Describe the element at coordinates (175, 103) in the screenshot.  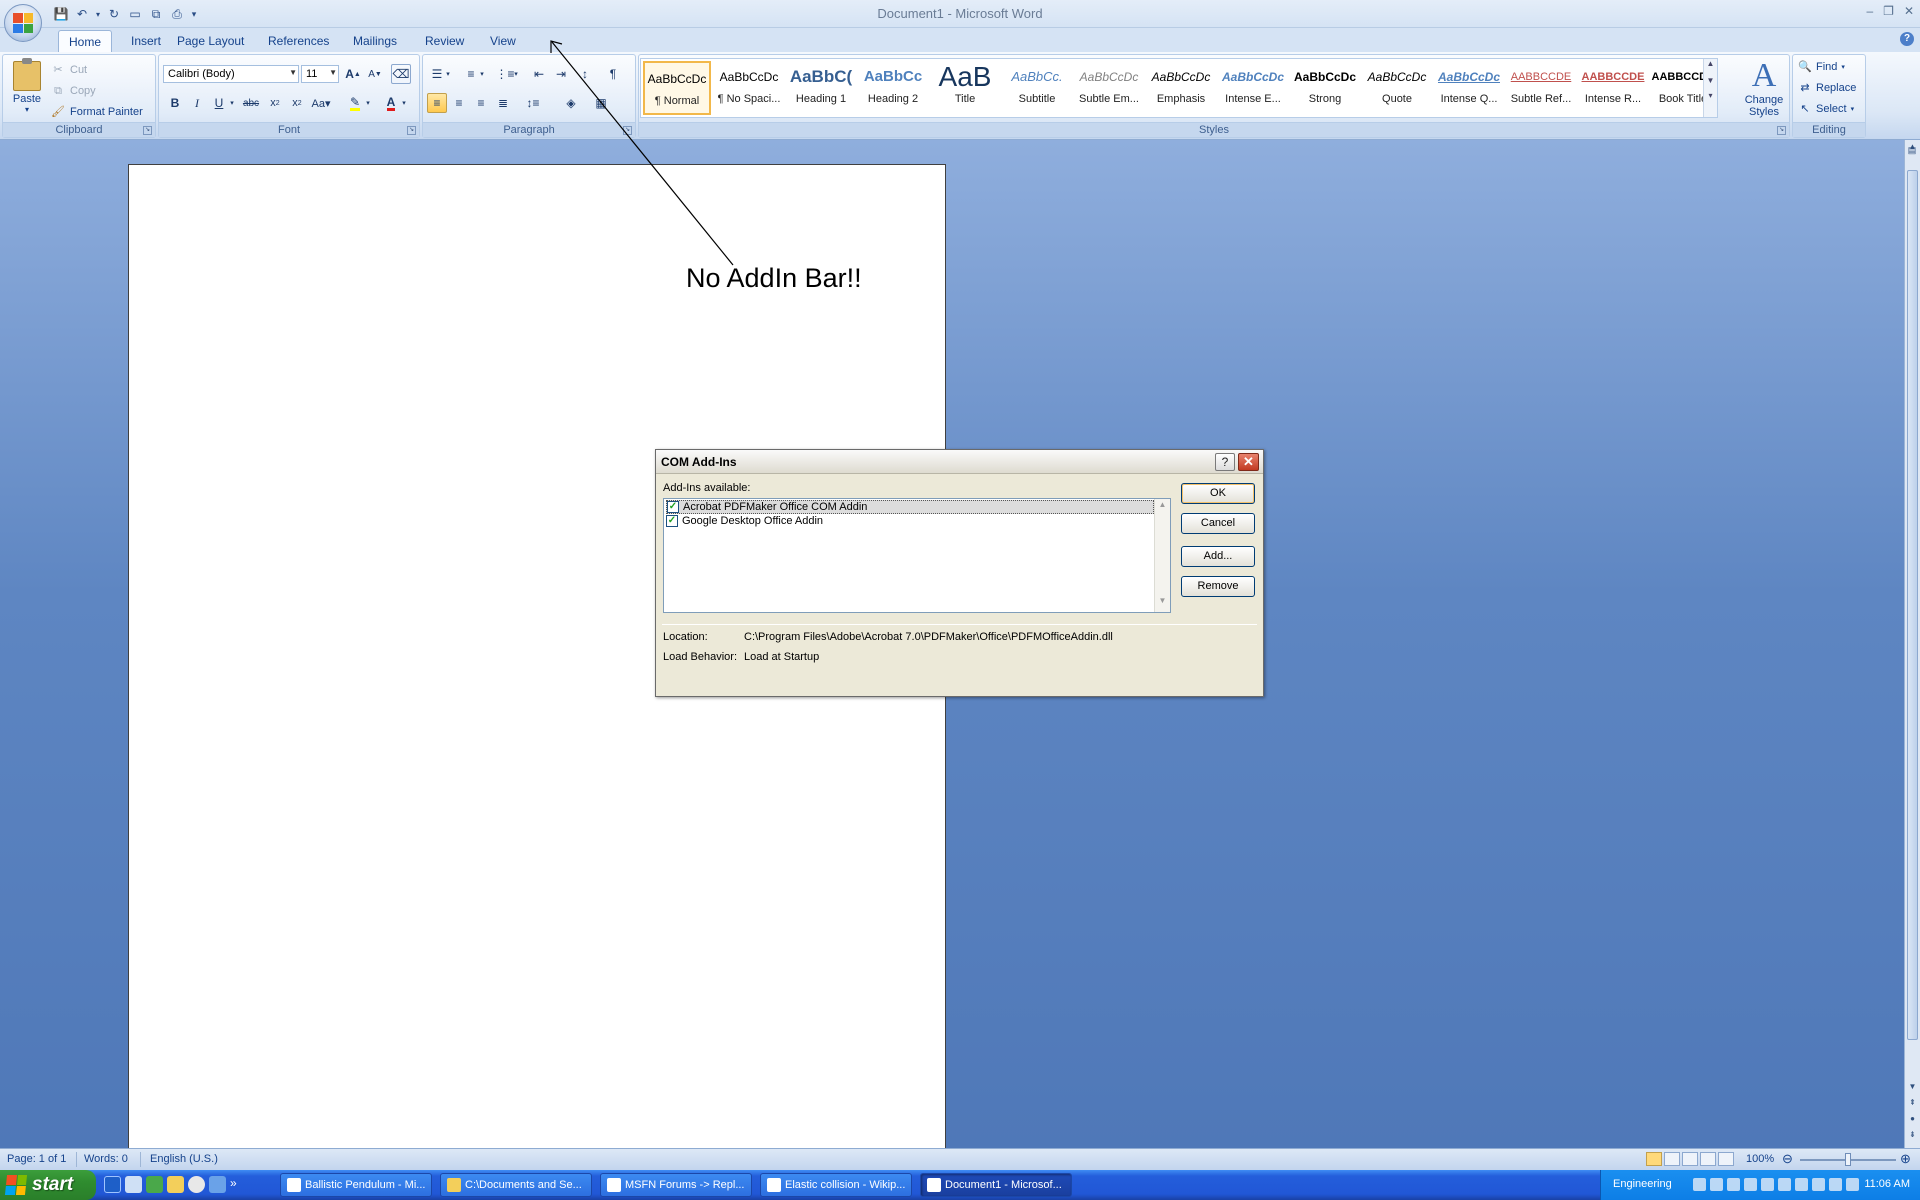
I see `bold-icon: B` at that location.